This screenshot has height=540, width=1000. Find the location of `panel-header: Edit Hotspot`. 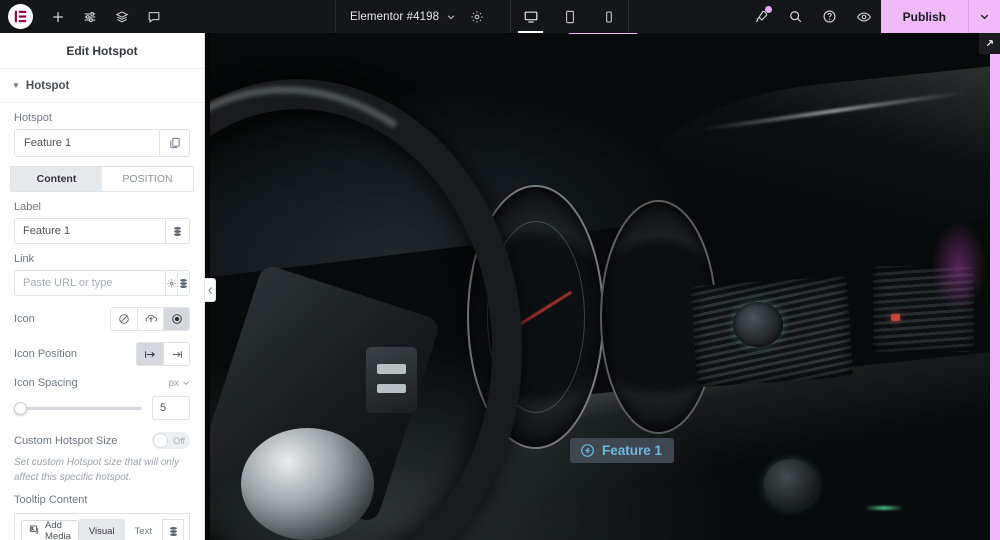

panel-header: Edit Hotspot is located at coordinates (102, 51).